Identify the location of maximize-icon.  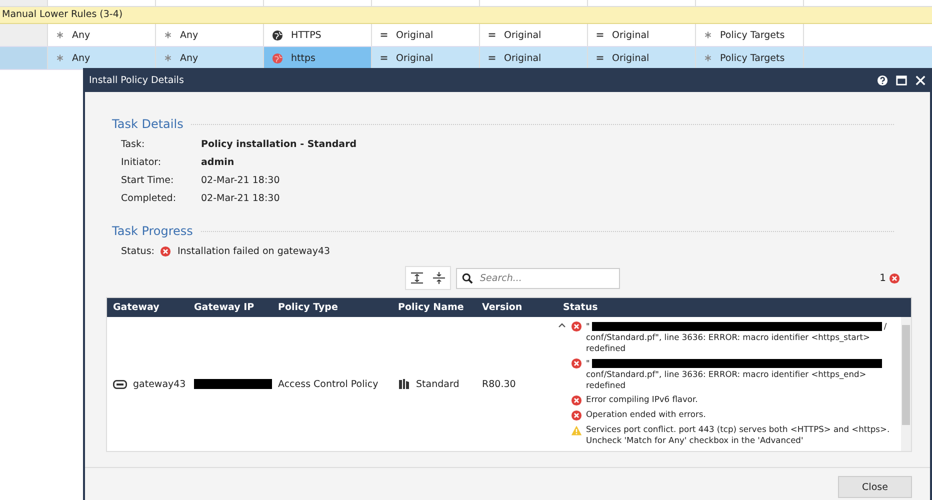
(901, 80).